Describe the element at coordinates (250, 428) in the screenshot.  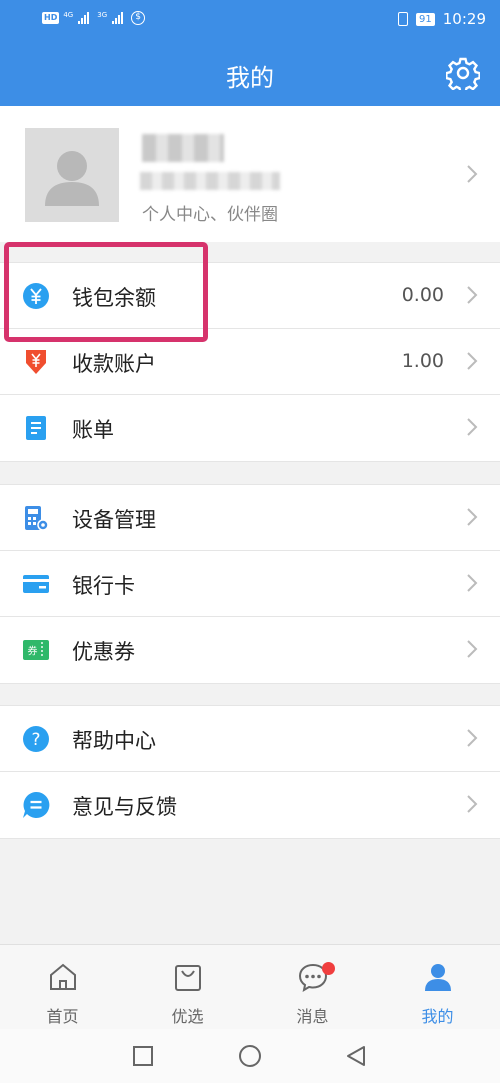
I see `menu-item-bill: 账单` at that location.